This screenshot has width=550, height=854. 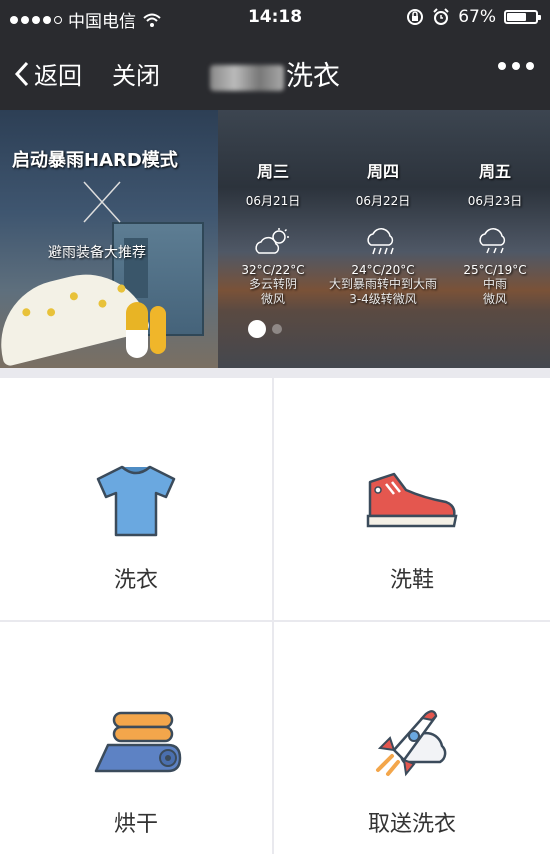 I want to click on service-label: 烘干, so click(x=135, y=824).